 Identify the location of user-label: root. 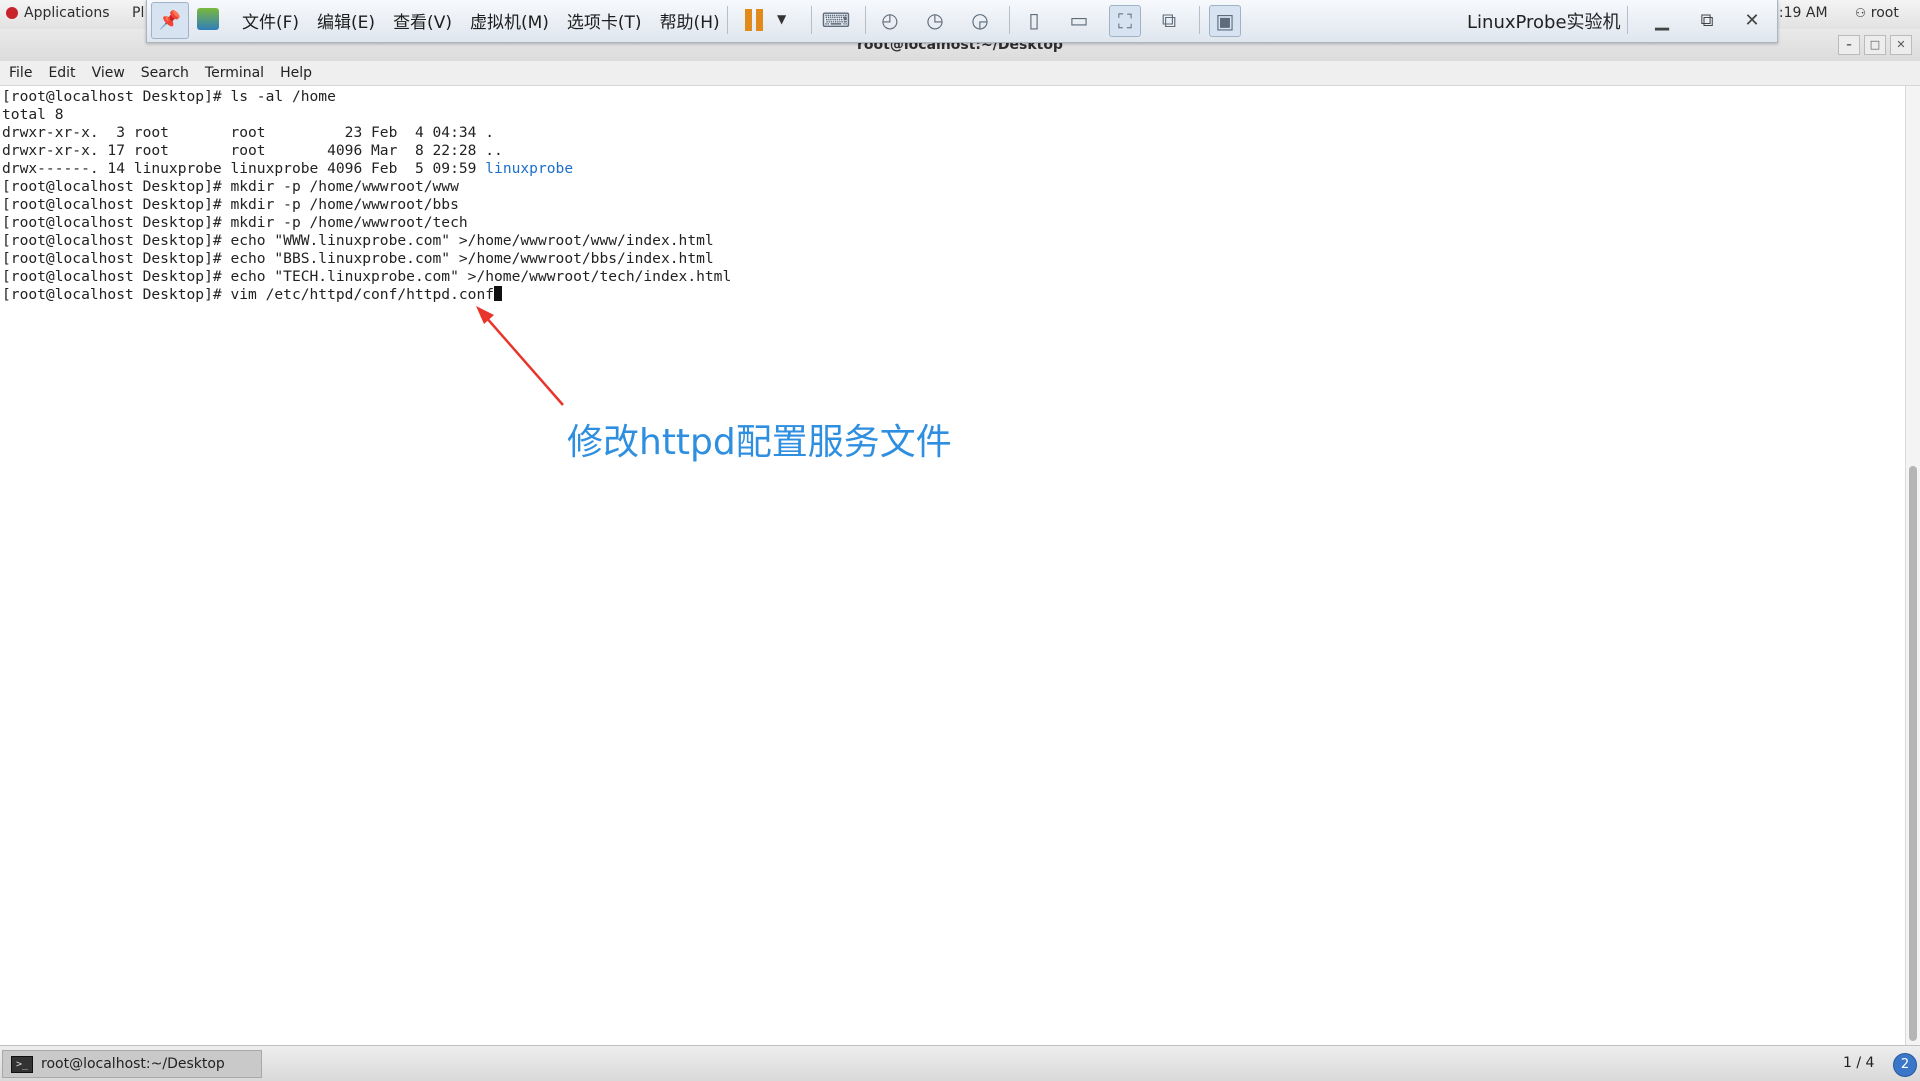
(1884, 13).